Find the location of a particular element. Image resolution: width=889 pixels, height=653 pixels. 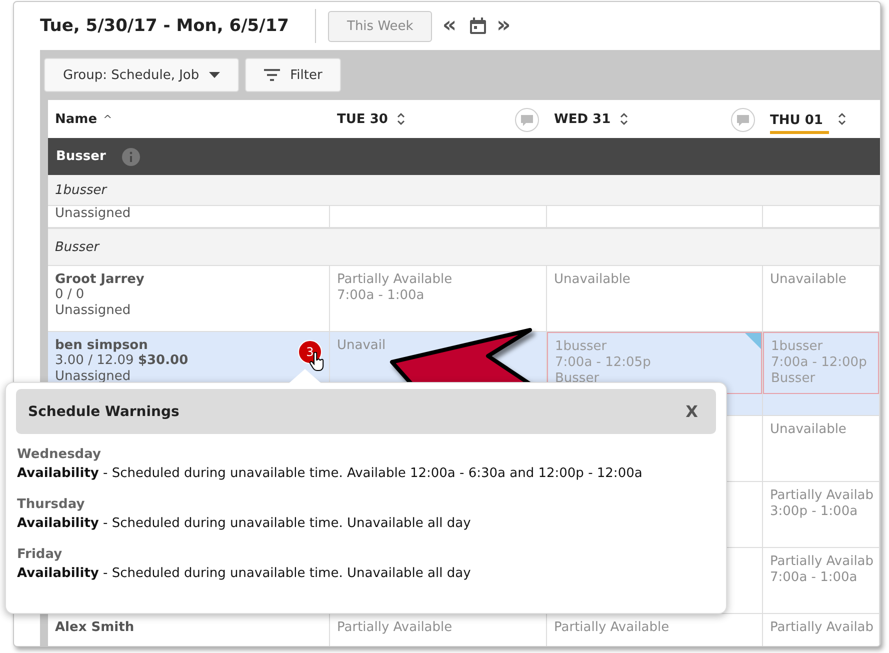

subgroup-label: Busser is located at coordinates (77, 247).